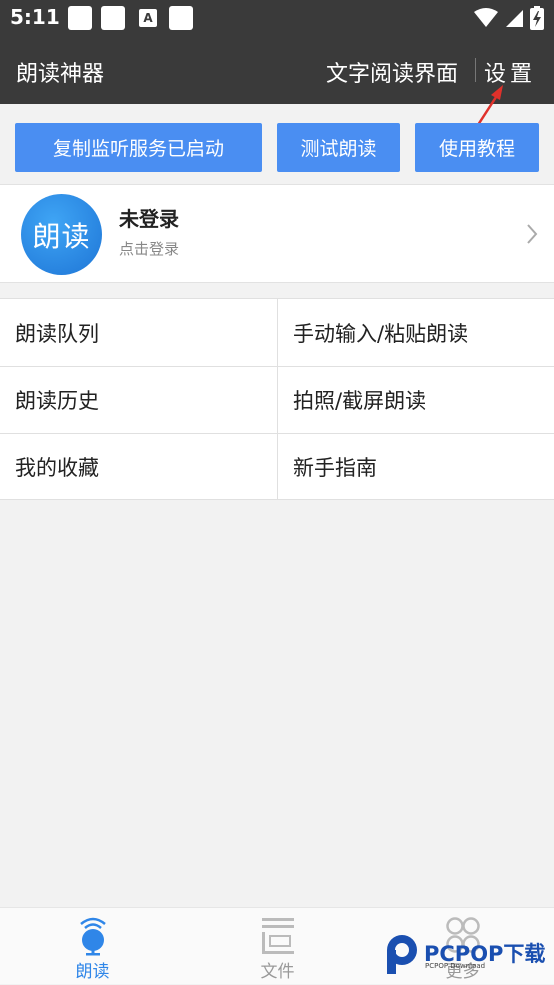 The width and height of the screenshot is (554, 985). Describe the element at coordinates (138, 399) in the screenshot. I see `menu-item-read-history: 朗读历史` at that location.